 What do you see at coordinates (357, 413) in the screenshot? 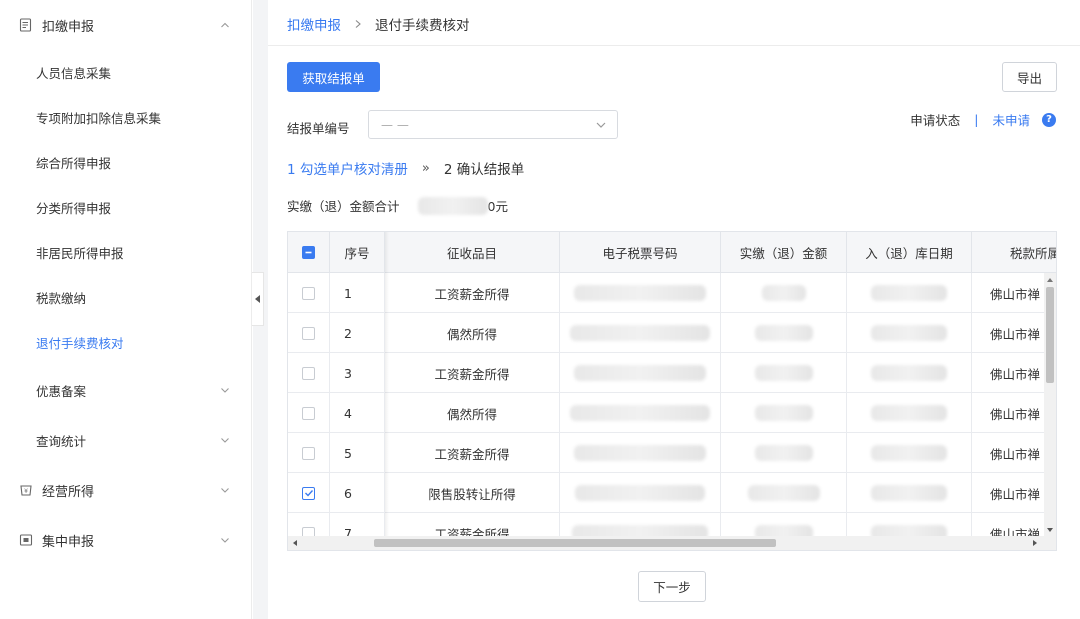
I see `row-index: 4` at bounding box center [357, 413].